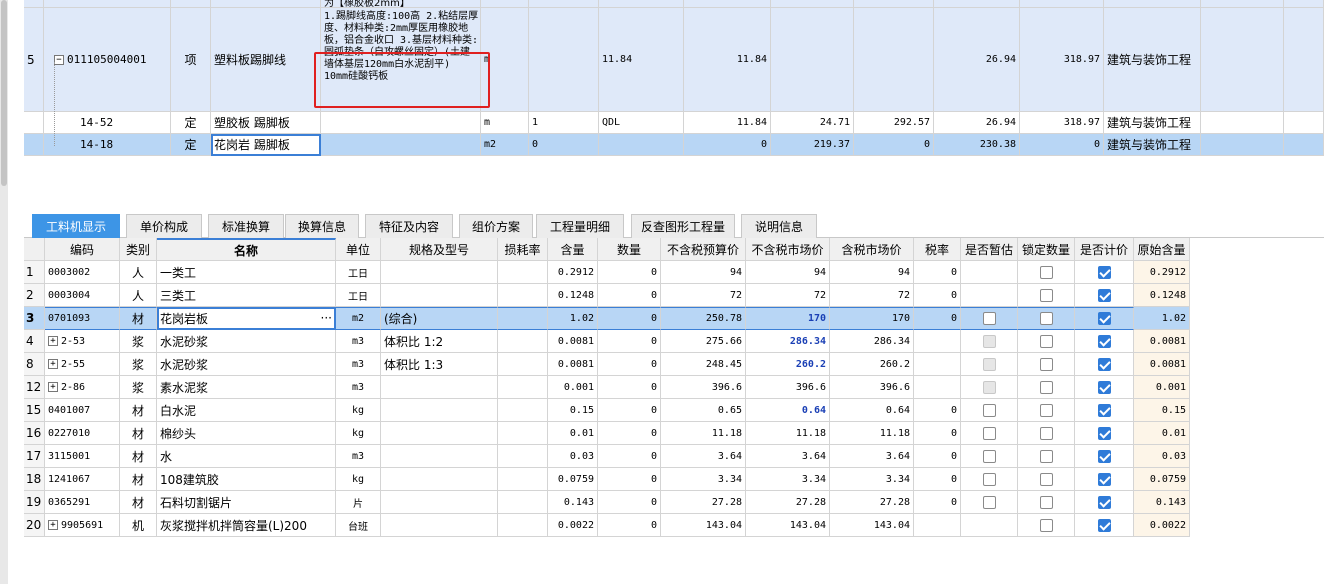  Describe the element at coordinates (989, 502) in the screenshot. I see `est-checkbox` at that location.